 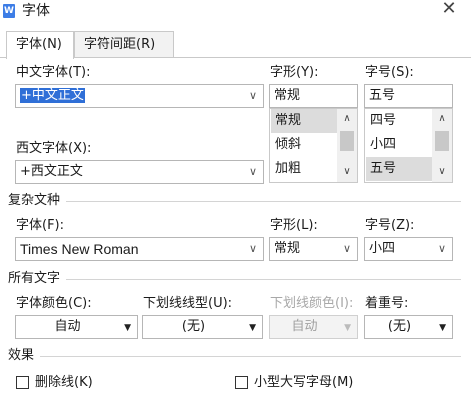 I want to click on size-option-small-4: 小四, so click(x=399, y=145).